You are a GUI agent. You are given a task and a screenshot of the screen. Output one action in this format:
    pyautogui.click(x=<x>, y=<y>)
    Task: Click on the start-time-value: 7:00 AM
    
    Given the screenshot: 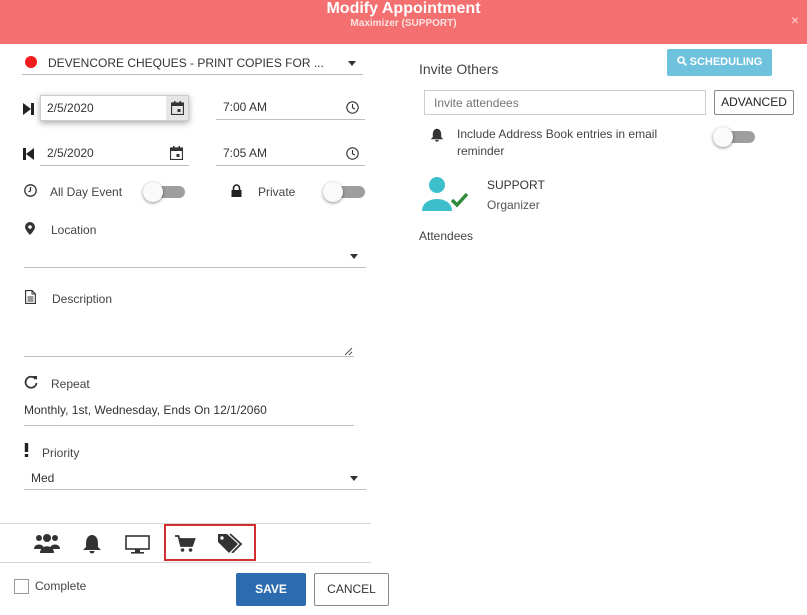 What is the action you would take?
    pyautogui.click(x=245, y=107)
    